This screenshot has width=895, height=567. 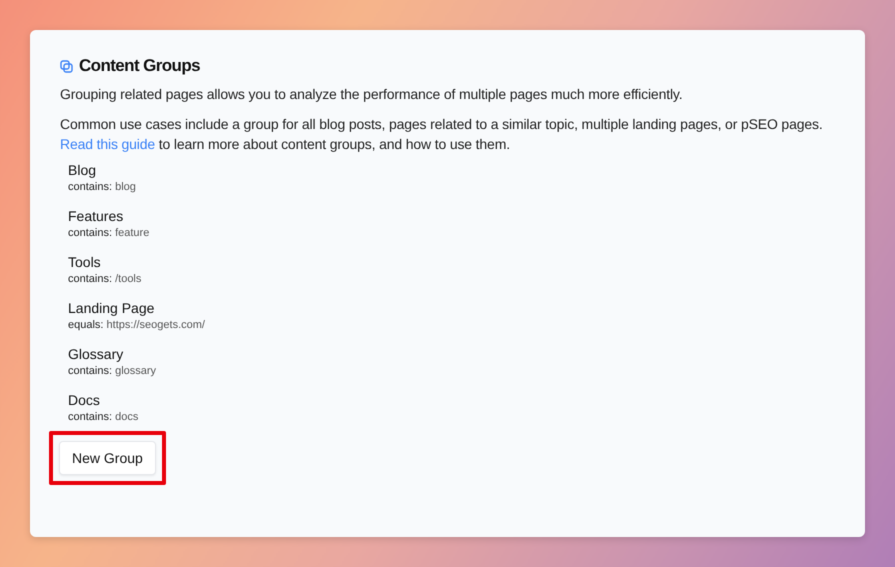 I want to click on card-title: Content Groups, so click(x=139, y=66).